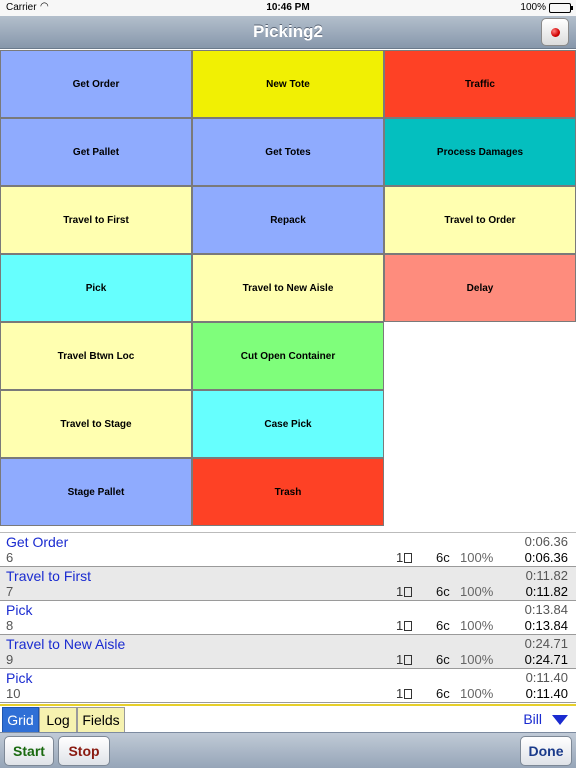 The height and width of the screenshot is (768, 576). Describe the element at coordinates (96, 288) in the screenshot. I see `grid-cell: Pick` at that location.